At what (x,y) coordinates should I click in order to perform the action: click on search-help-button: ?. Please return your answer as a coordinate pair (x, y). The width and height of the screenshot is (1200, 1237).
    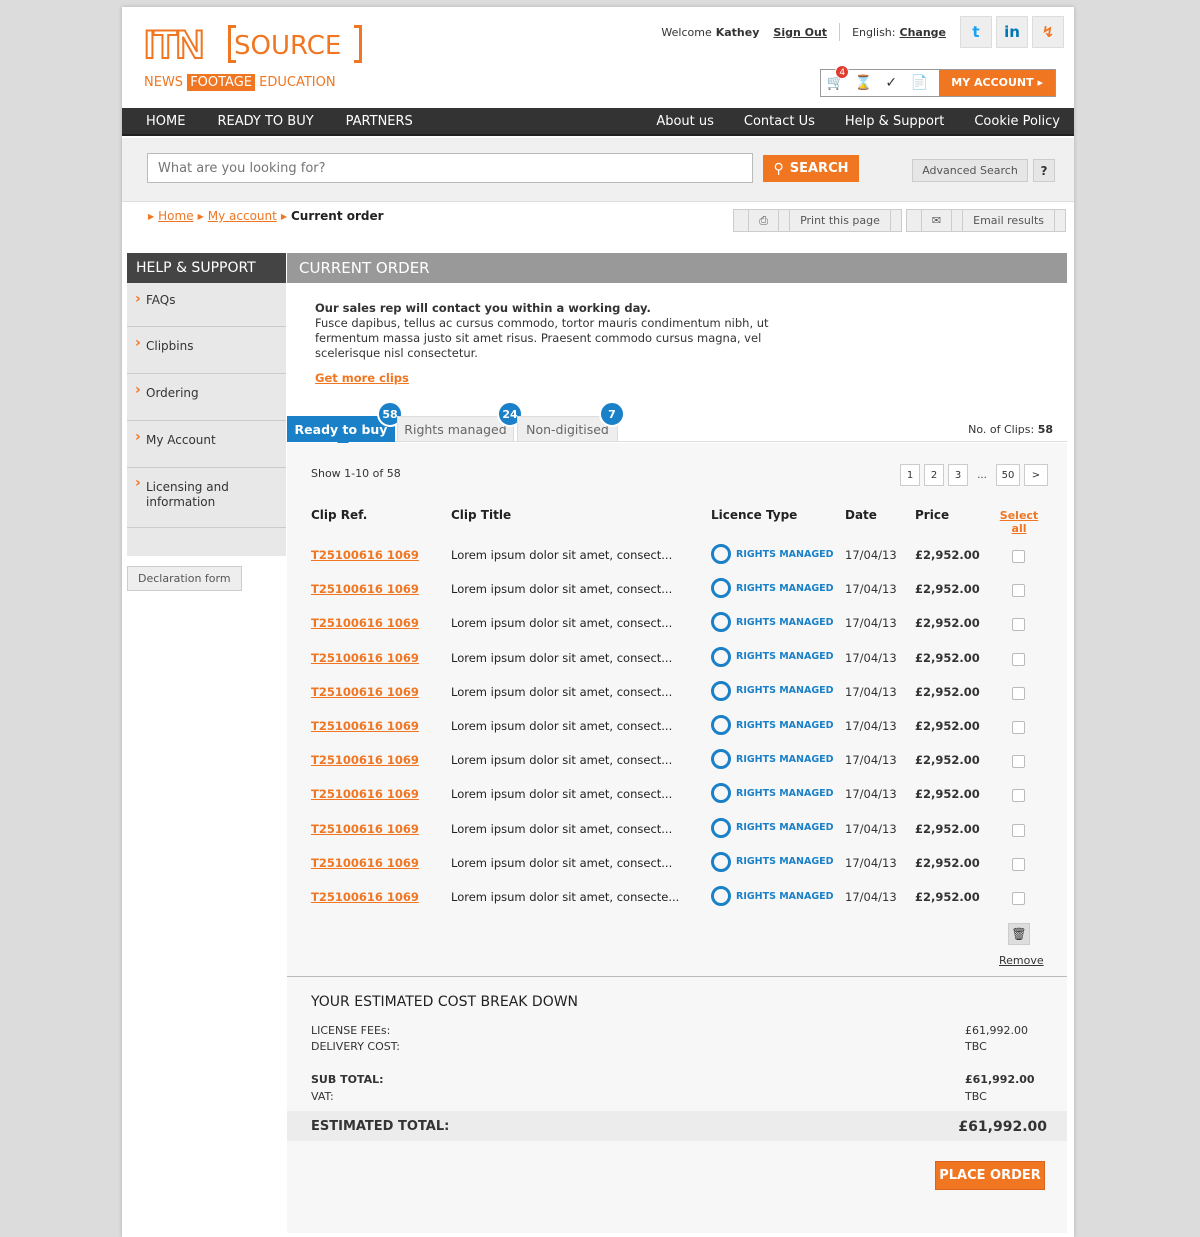
    Looking at the image, I should click on (1044, 170).